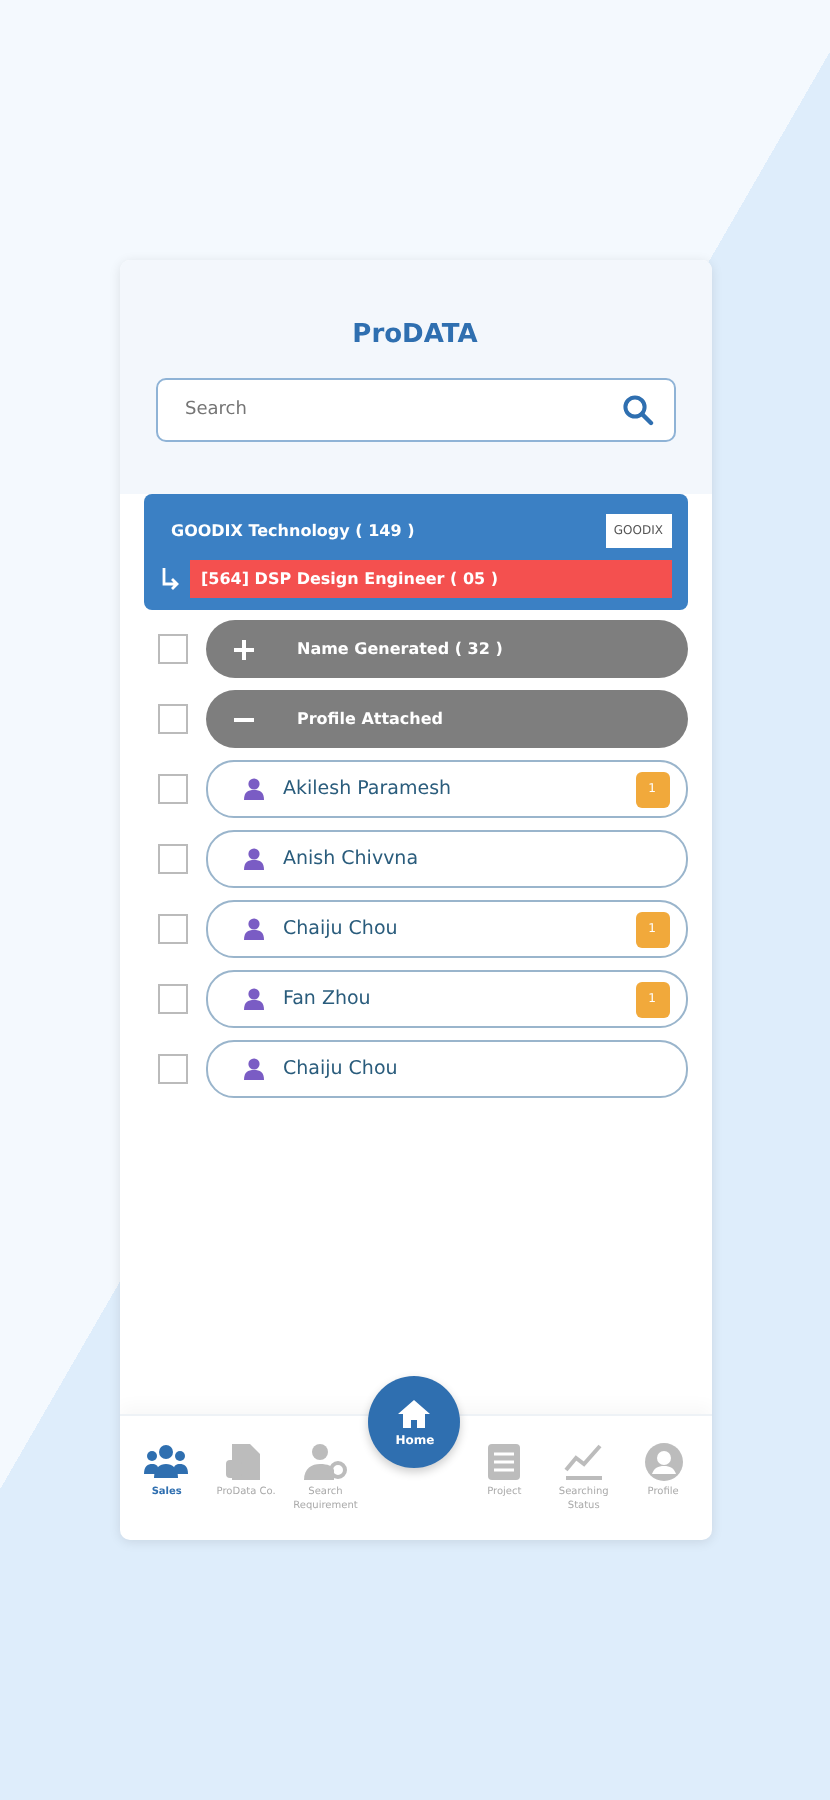  What do you see at coordinates (446, 859) in the screenshot?
I see `person-item: Anish Chivvna` at bounding box center [446, 859].